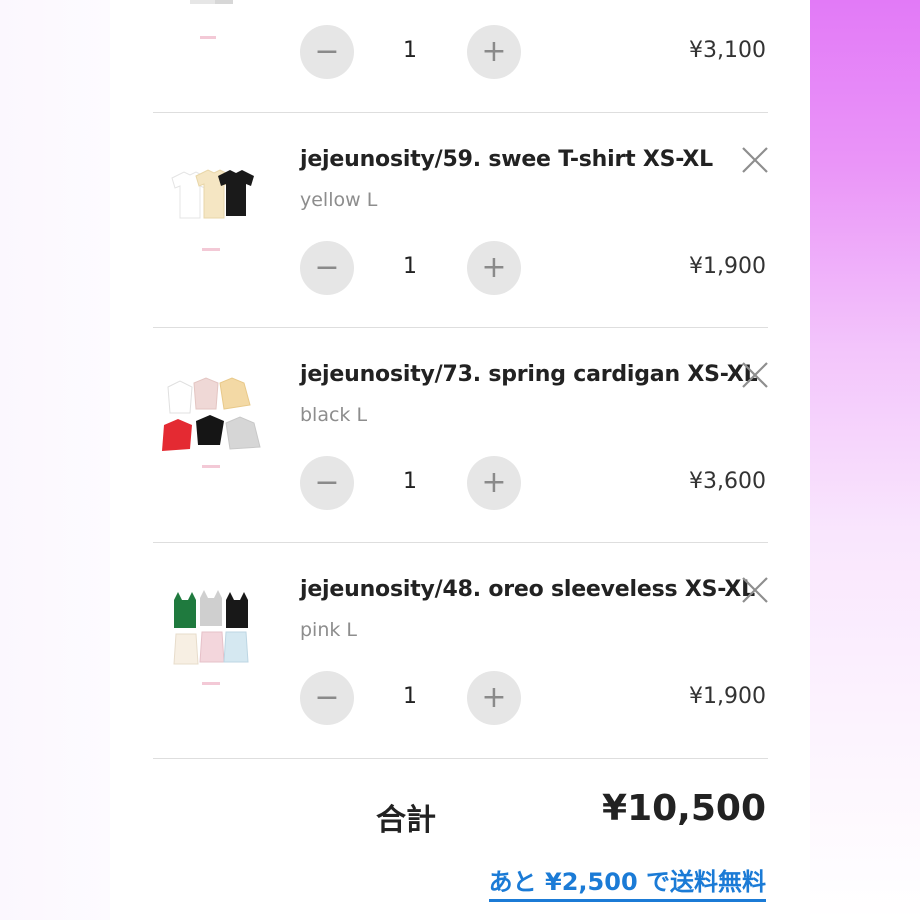  What do you see at coordinates (529, 374) in the screenshot?
I see `product-title: jejeunosity/73. spring cardigan XS-XL` at bounding box center [529, 374].